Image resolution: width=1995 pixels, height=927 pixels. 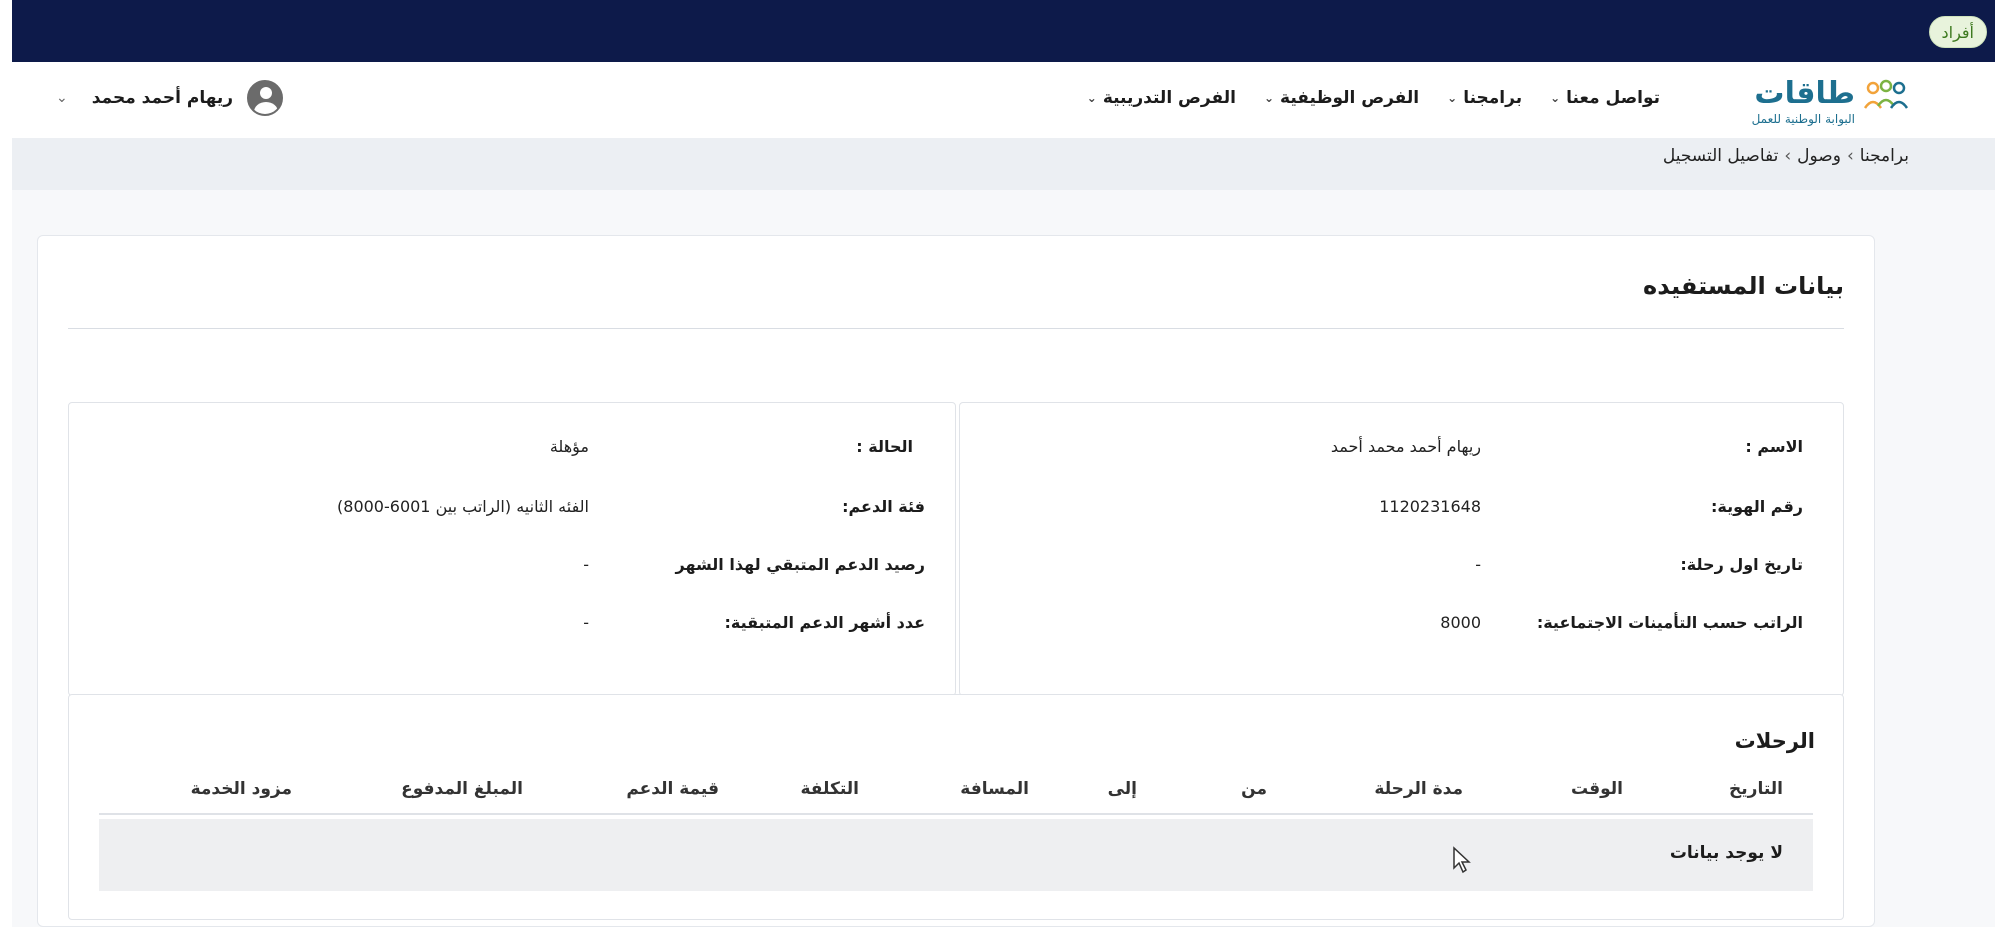 I want to click on nav-contact-us: تواصل معنا ⌄, so click(x=1605, y=98).